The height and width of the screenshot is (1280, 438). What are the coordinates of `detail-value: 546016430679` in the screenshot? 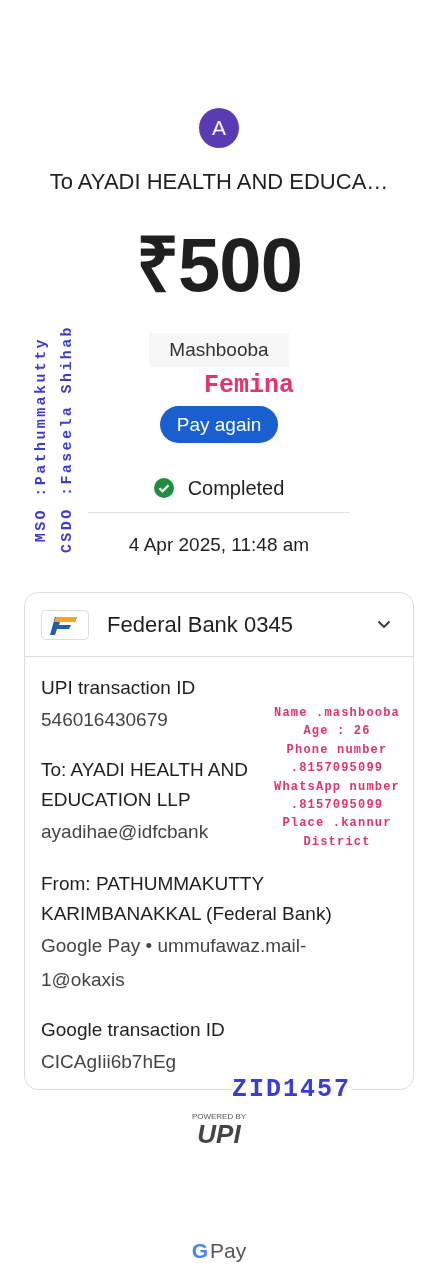 It's located at (105, 720).